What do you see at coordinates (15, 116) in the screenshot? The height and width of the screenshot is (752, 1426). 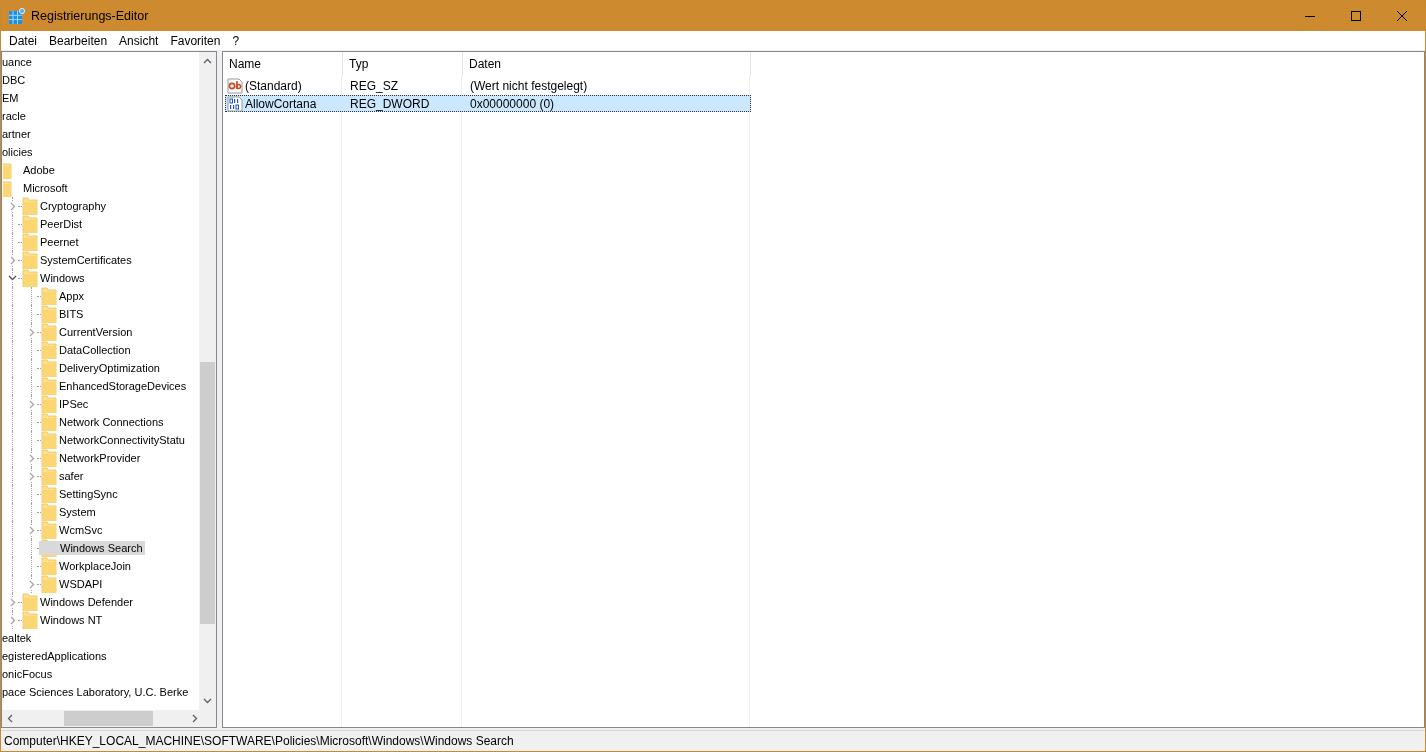 I see `tree-item: racle` at bounding box center [15, 116].